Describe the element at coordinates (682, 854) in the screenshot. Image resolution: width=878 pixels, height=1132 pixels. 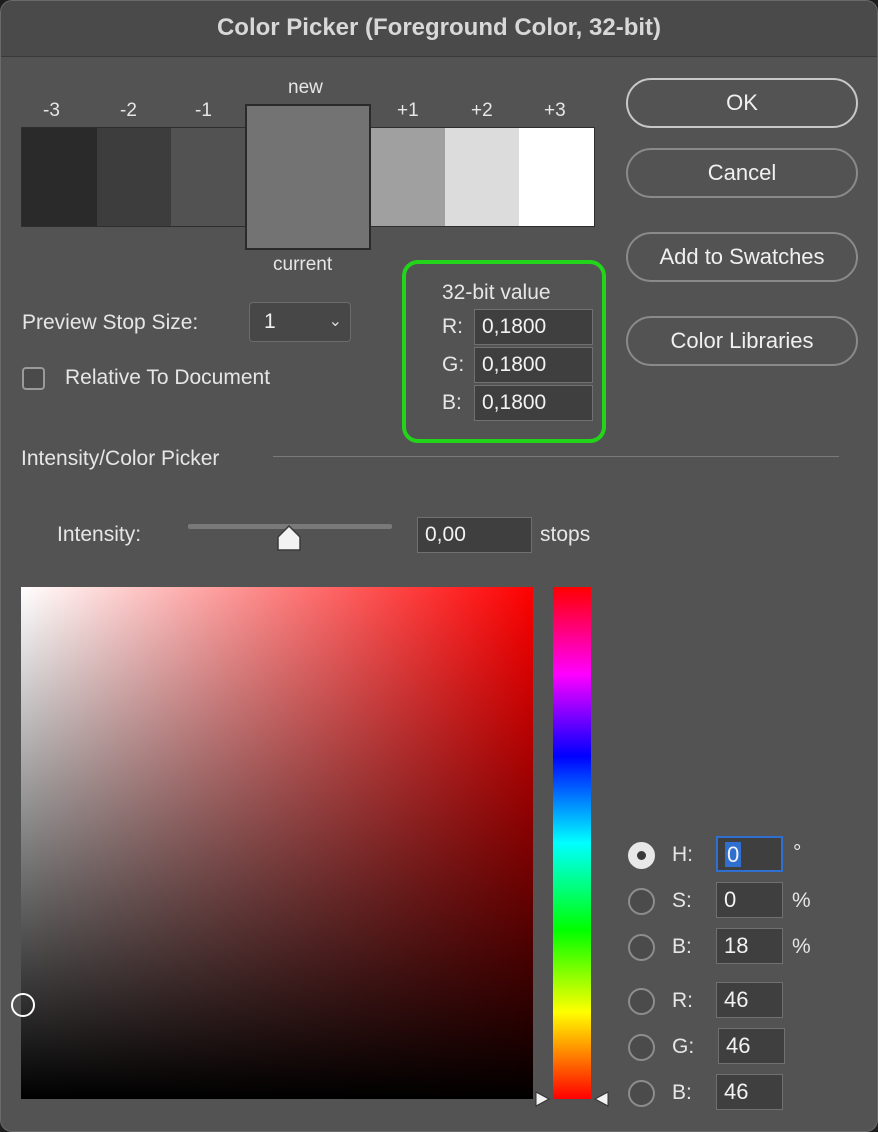
I see `h-label: H:` at that location.